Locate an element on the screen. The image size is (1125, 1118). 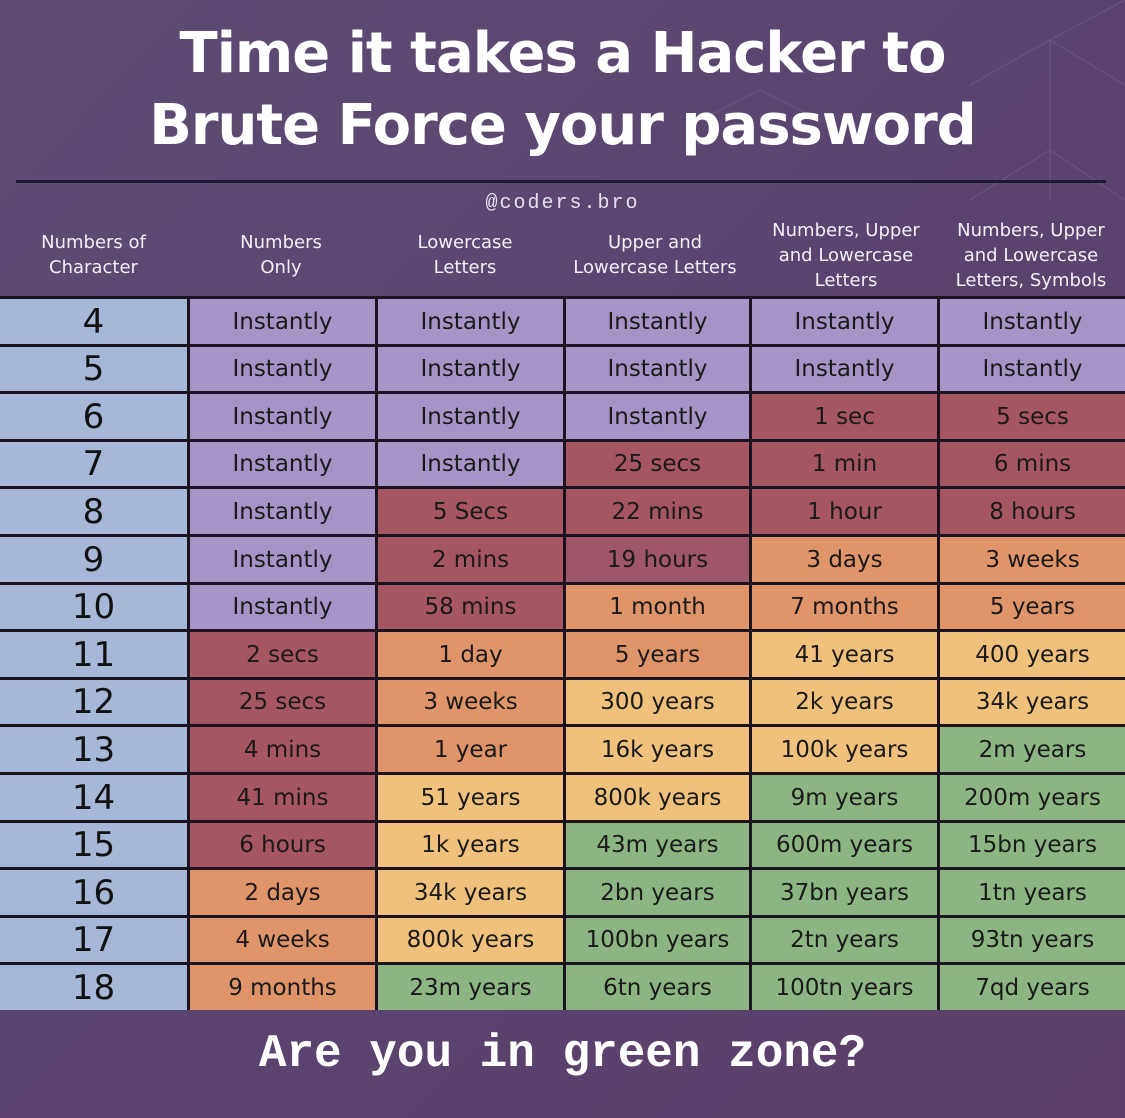
row-label-cell: 15 is located at coordinates (93, 845).